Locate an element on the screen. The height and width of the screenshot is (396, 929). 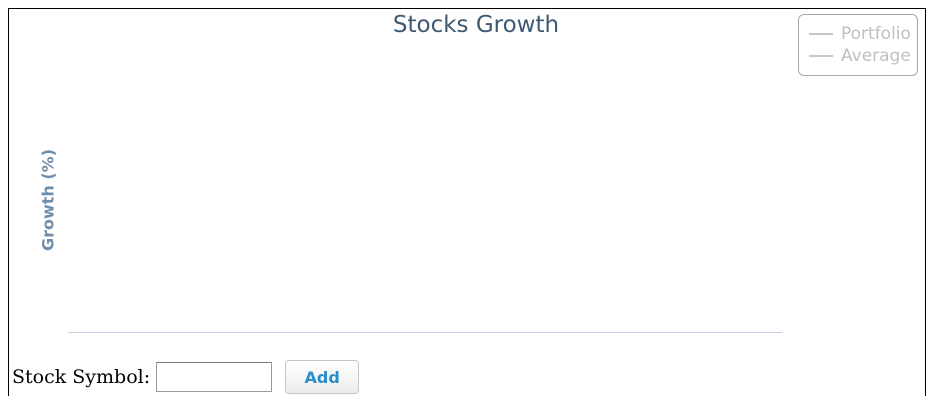
add-button: Add is located at coordinates (322, 377).